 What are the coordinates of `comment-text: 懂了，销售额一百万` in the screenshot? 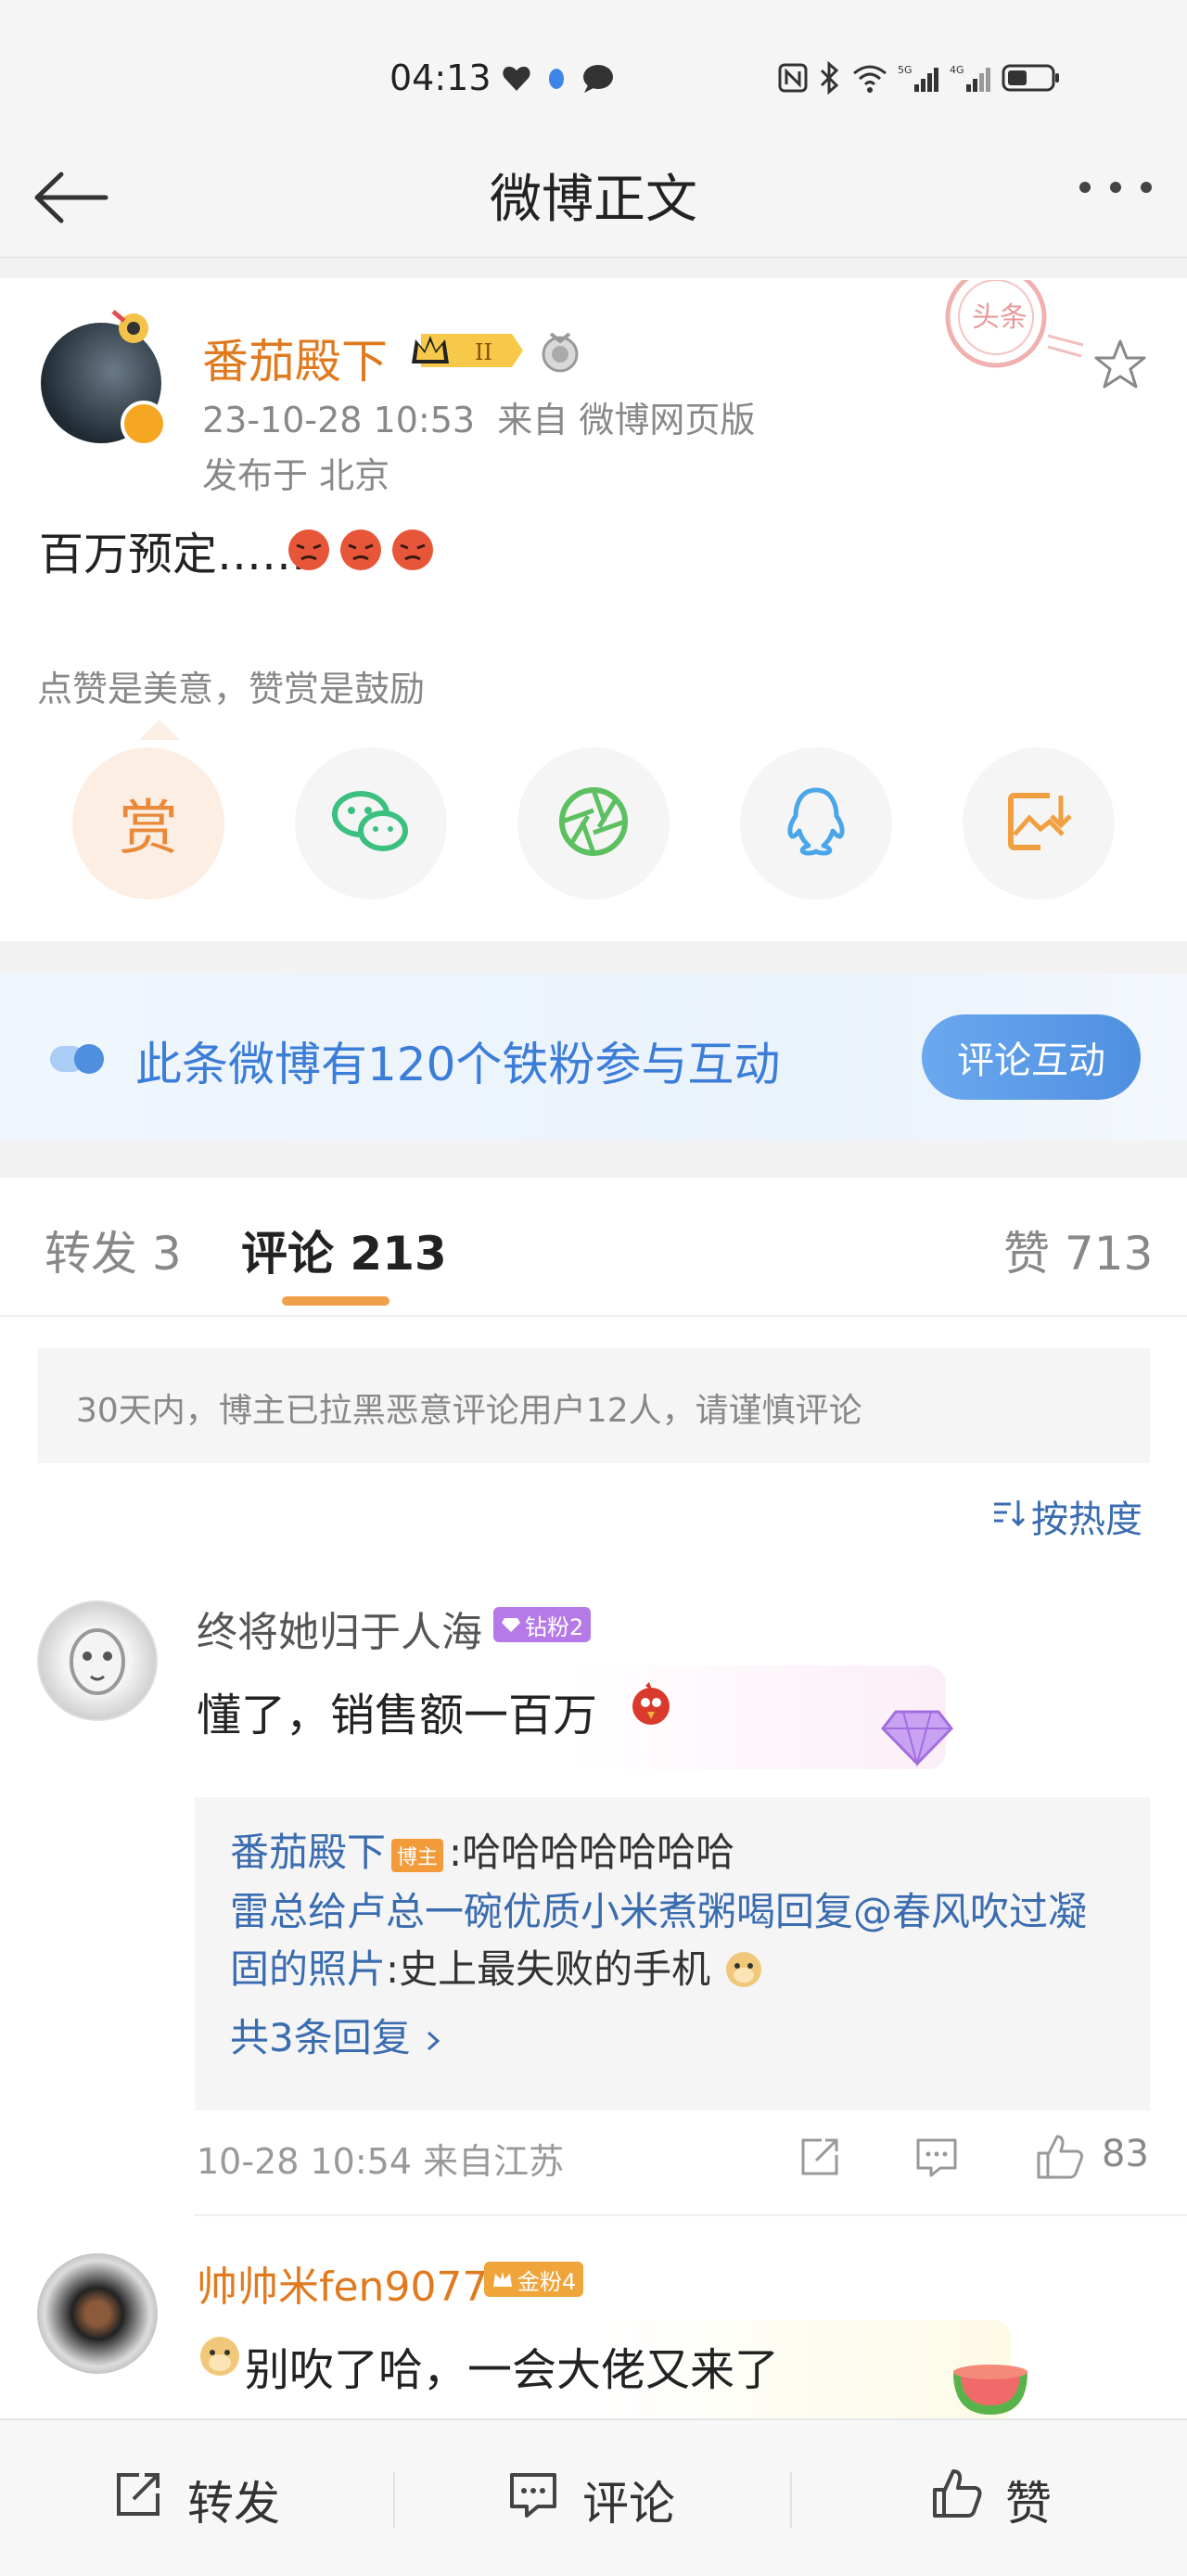 It's located at (397, 1715).